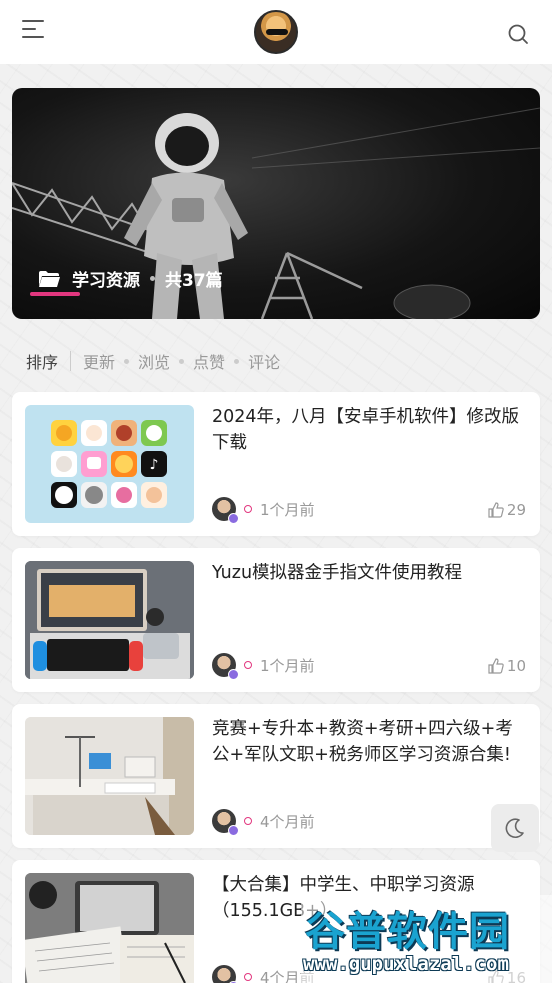 The height and width of the screenshot is (983, 552). Describe the element at coordinates (194, 281) in the screenshot. I see `post-count: 共37篇` at that location.